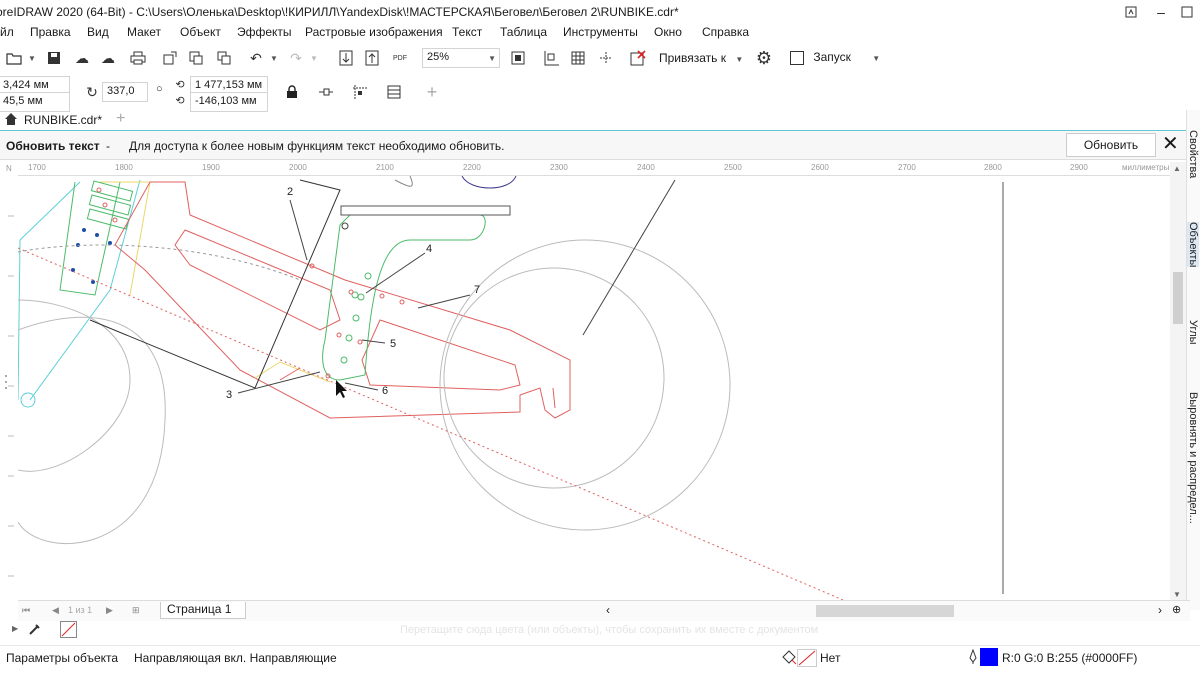  I want to click on undo-dropdown-icon: ▼, so click(274, 58).